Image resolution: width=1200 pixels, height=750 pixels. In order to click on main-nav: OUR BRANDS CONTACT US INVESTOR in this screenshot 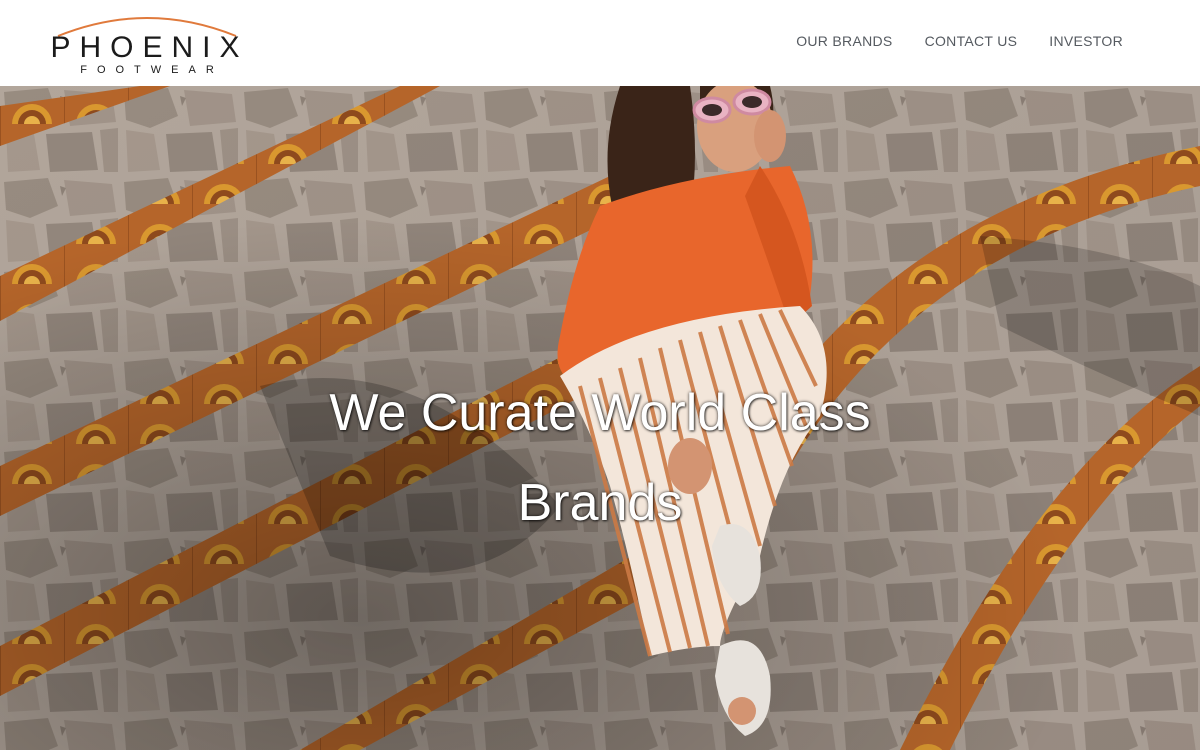, I will do `click(959, 41)`.